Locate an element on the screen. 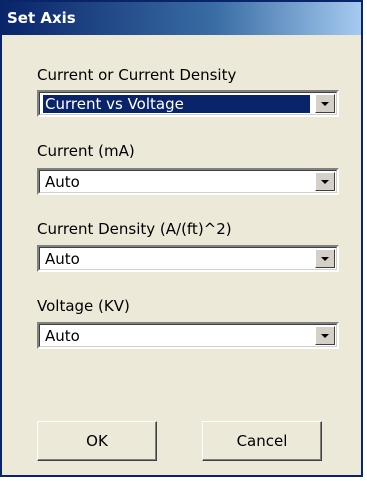 This screenshot has width=367, height=481. current-dropdown: Auto is located at coordinates (188, 181).